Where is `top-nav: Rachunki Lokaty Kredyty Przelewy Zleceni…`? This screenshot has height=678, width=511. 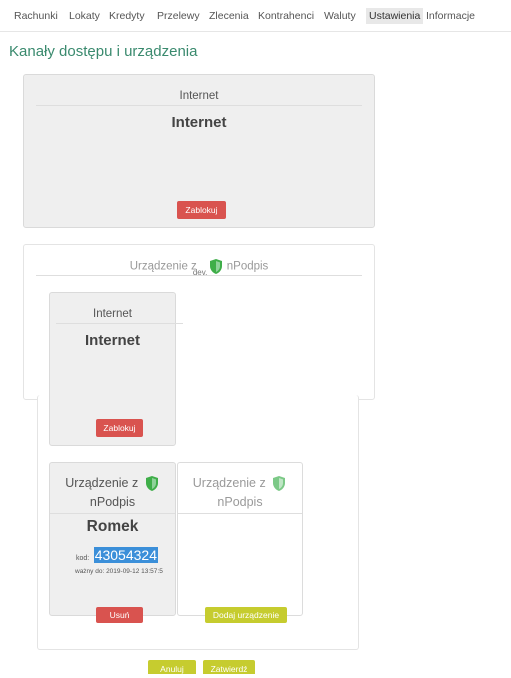
top-nav: Rachunki Lokaty Kredyty Przelewy Zleceni… is located at coordinates (255, 16).